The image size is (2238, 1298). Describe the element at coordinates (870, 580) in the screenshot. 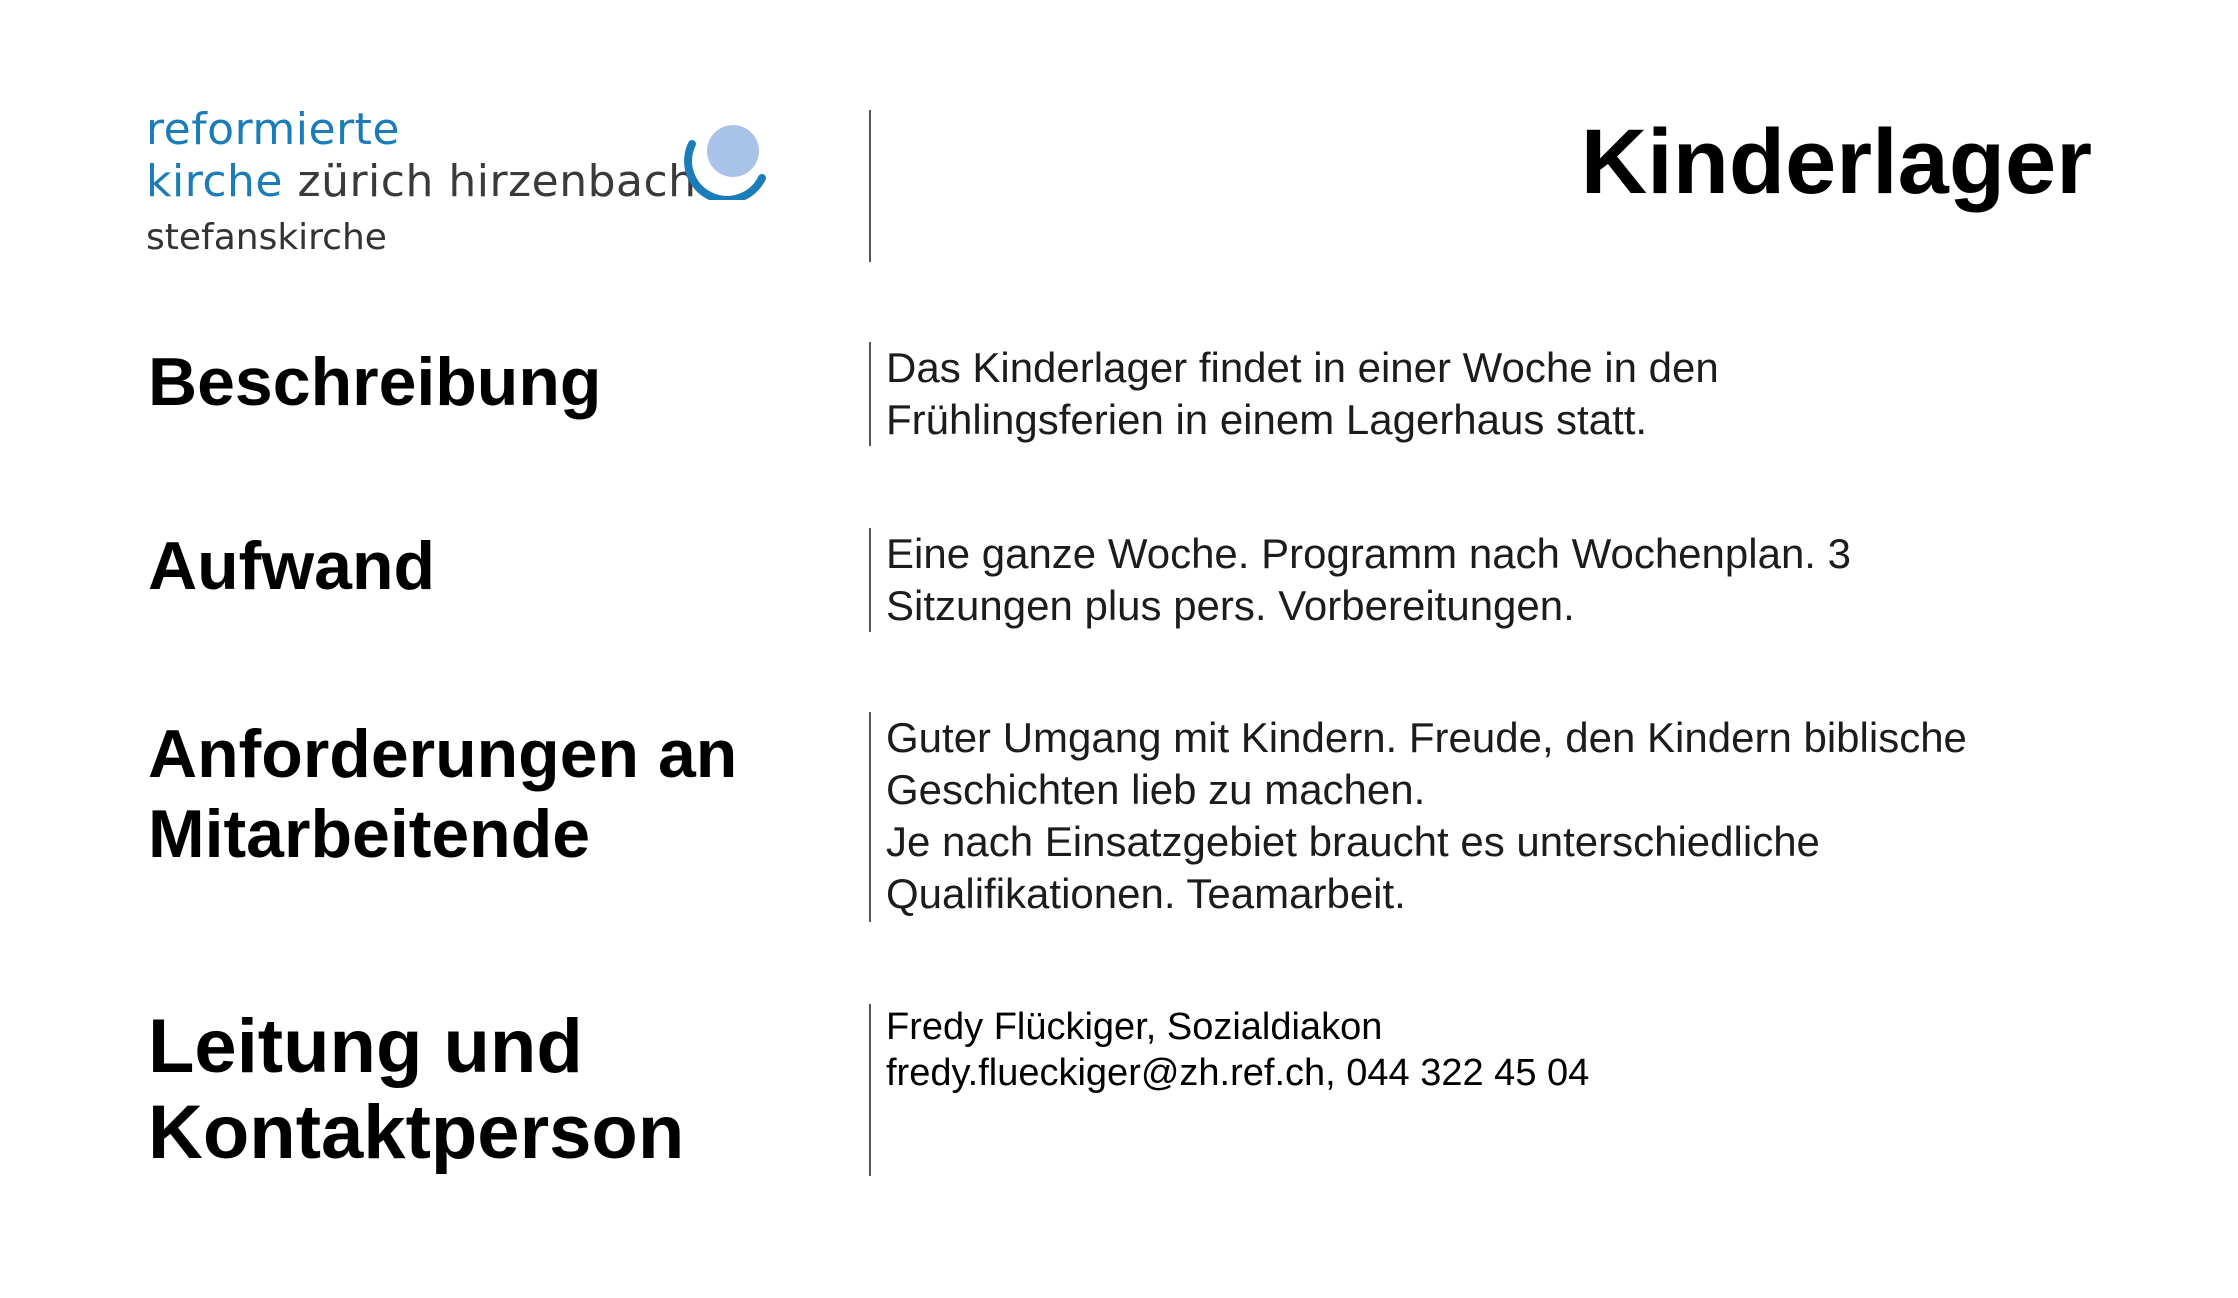

I see `row-divider-aufwand` at that location.